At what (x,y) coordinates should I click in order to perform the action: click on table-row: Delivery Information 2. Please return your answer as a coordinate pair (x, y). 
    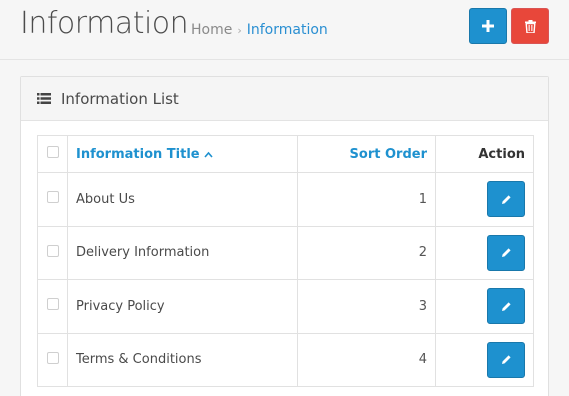
    Looking at the image, I should click on (285, 252).